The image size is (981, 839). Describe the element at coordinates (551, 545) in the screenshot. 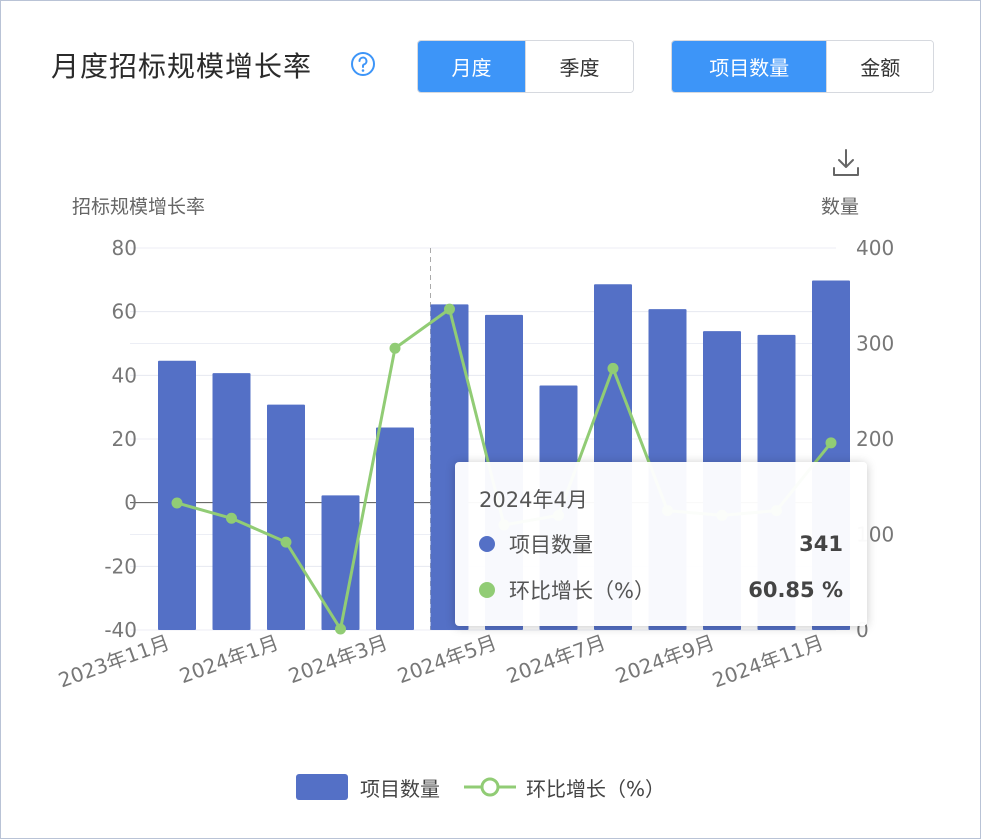

I see `tooltip-row-name: 项目数量` at that location.